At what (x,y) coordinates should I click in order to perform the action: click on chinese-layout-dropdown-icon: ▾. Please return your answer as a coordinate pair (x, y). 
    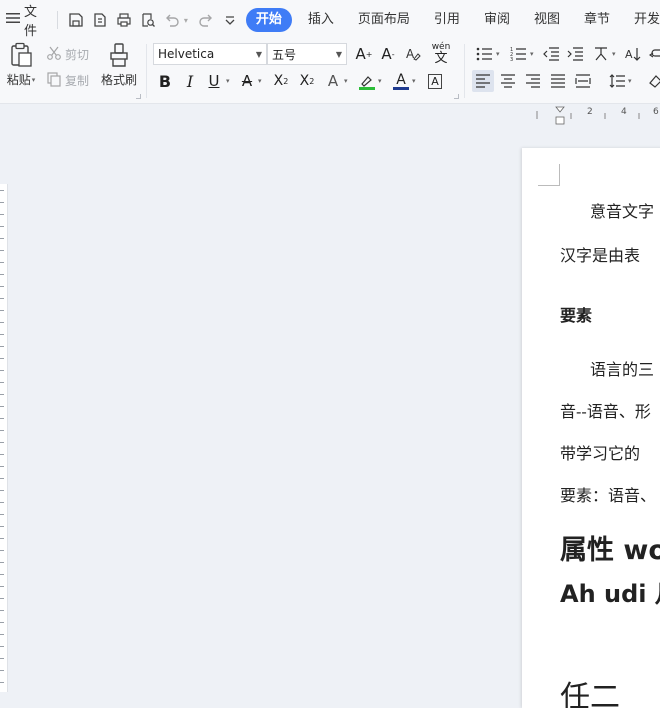
    Looking at the image, I should click on (614, 54).